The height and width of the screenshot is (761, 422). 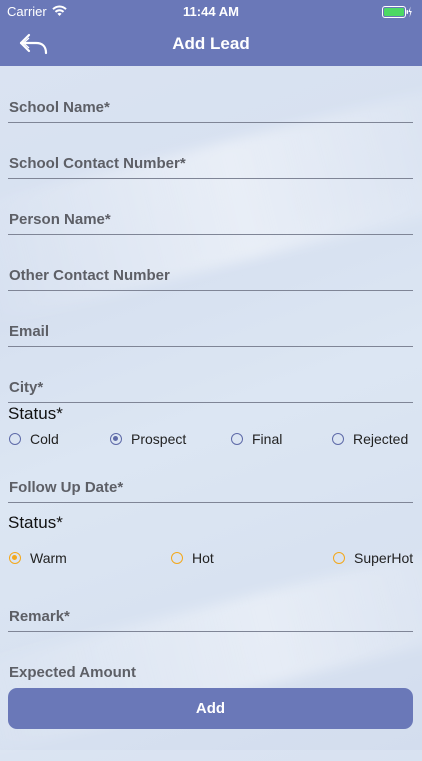 I want to click on person-name-field: Person Name*, so click(x=210, y=219).